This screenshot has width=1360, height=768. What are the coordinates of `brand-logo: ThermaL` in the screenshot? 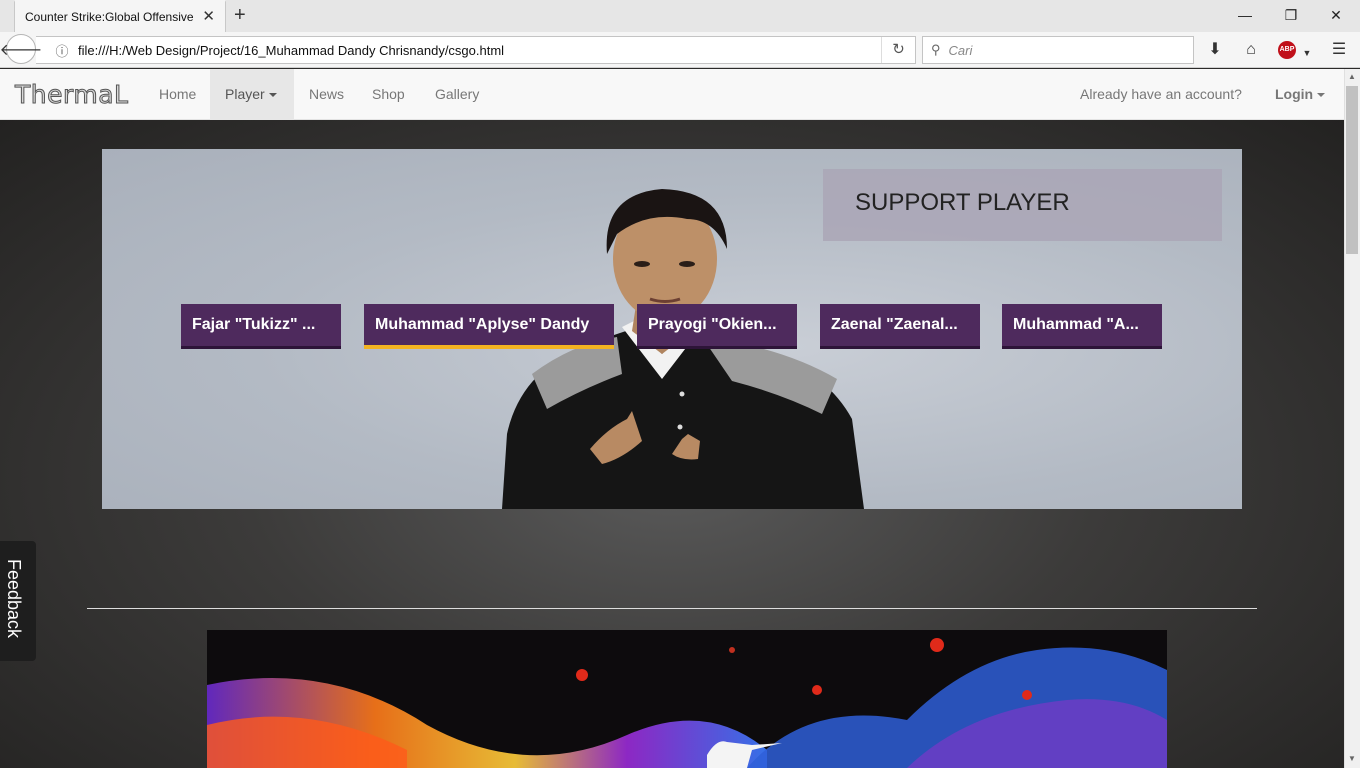 It's located at (71, 95).